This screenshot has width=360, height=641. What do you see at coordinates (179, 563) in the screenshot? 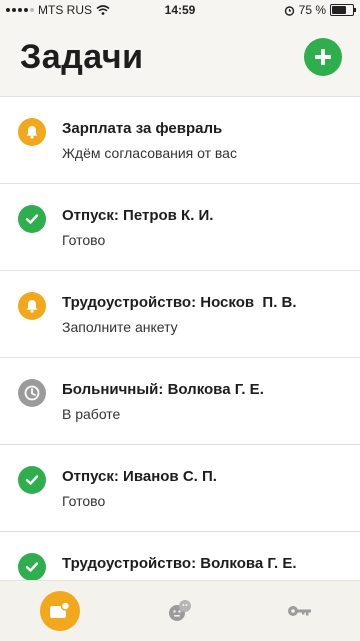
I see `task-title: Трудоустройство: Волкова Г. Е.` at bounding box center [179, 563].